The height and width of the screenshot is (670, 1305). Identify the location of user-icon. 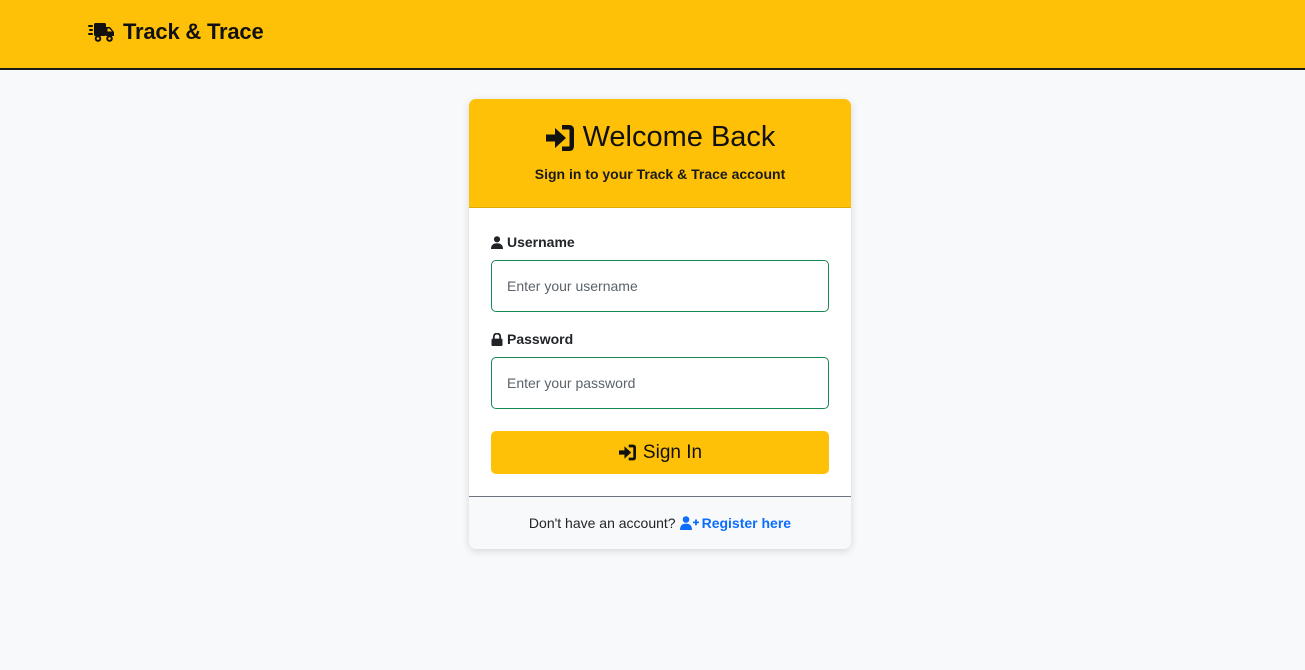
(497, 242).